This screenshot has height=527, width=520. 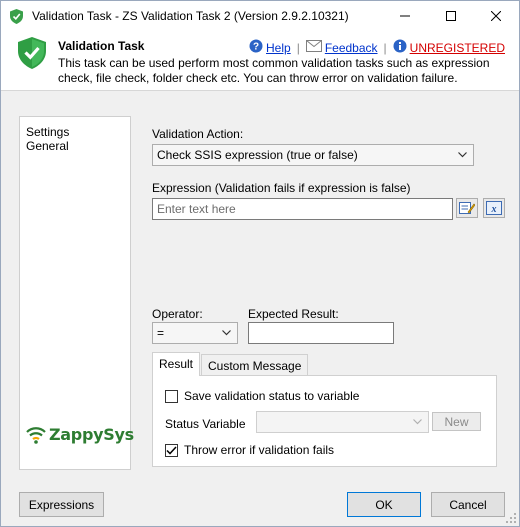 I want to click on close-window-button, so click(x=496, y=16).